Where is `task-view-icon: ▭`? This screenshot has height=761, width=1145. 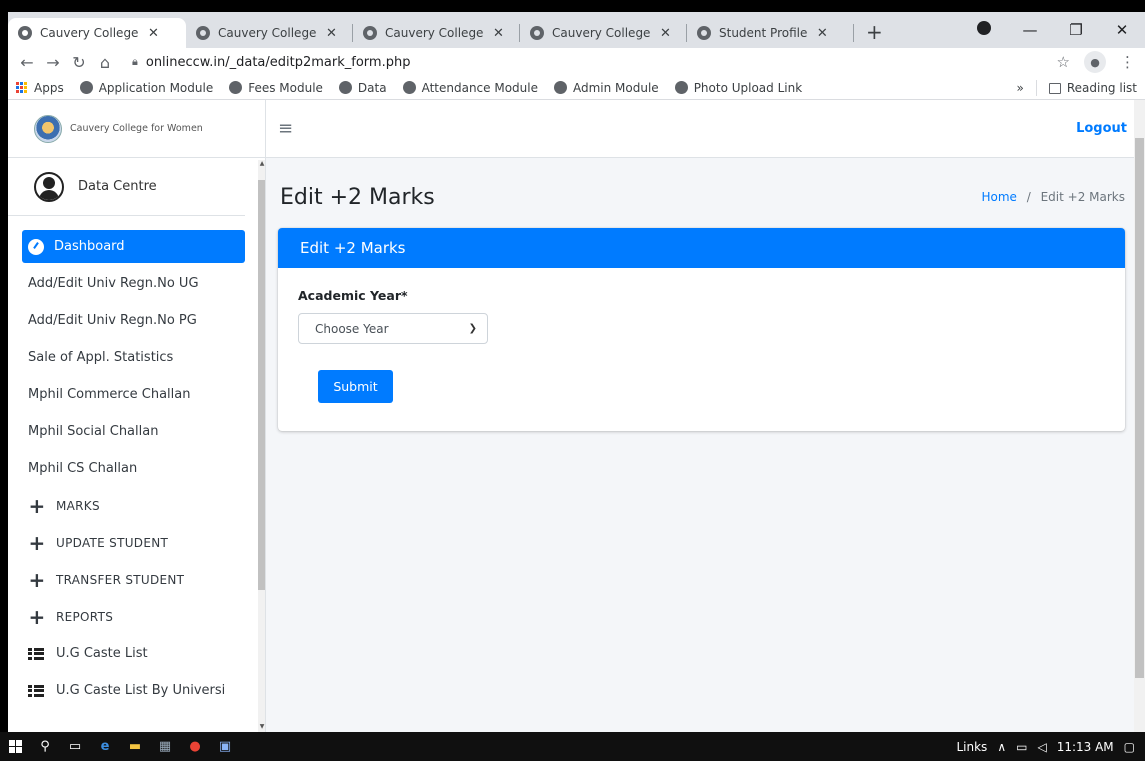 task-view-icon: ▭ is located at coordinates (75, 746).